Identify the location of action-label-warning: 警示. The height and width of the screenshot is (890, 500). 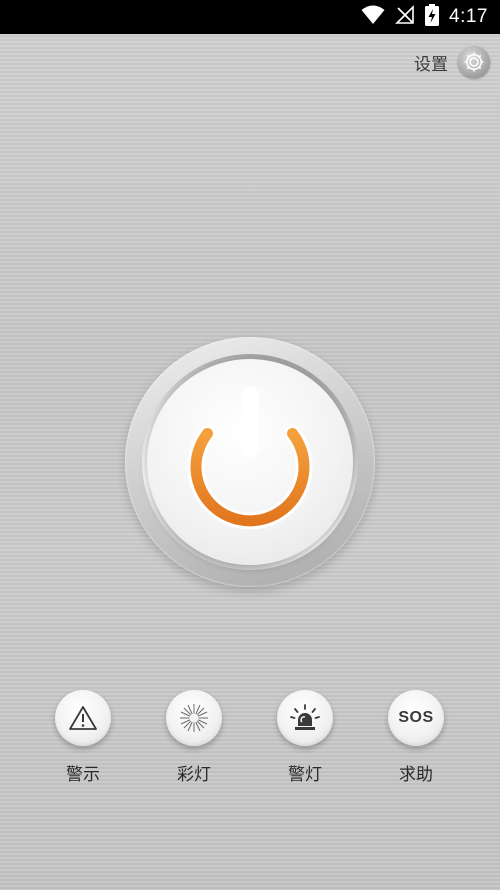
(83, 775).